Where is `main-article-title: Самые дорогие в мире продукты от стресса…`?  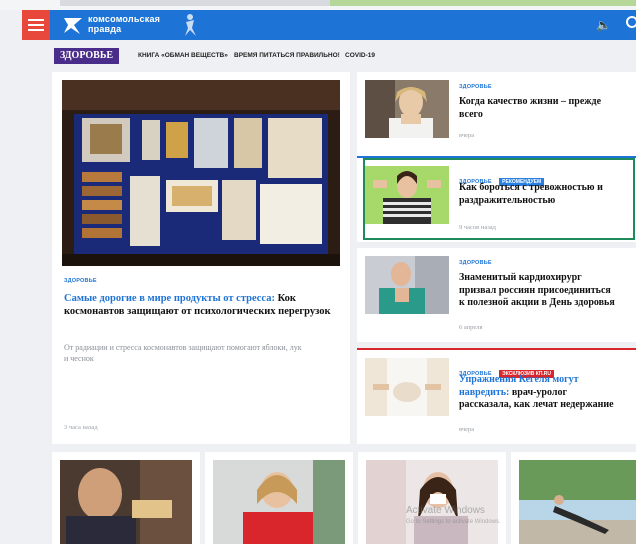
main-article-title: Самые дорогие в мире продукты от стресса… is located at coordinates (199, 305).